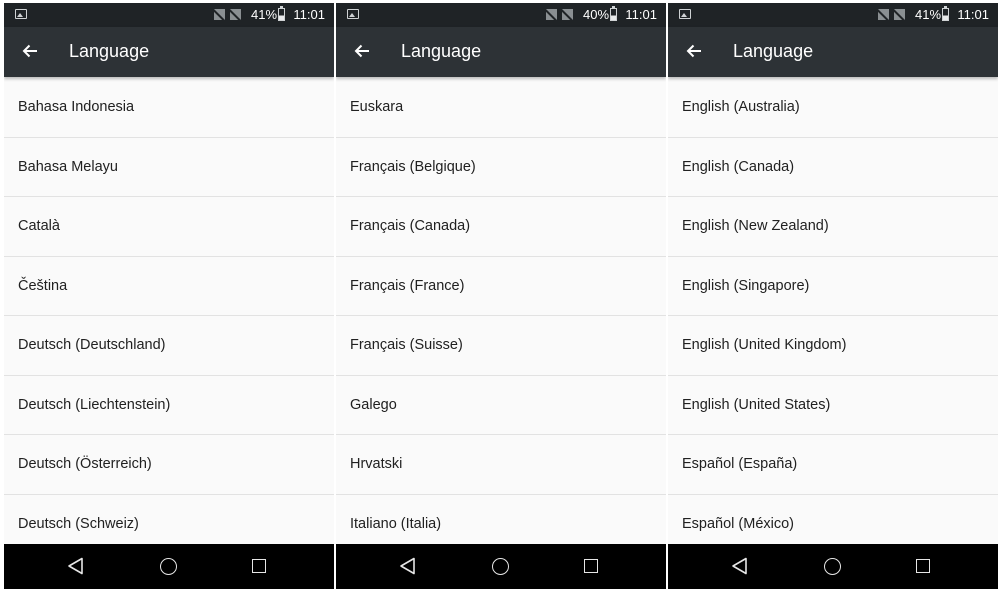  What do you see at coordinates (501, 15) in the screenshot?
I see `status-bar: 40% 11:01` at bounding box center [501, 15].